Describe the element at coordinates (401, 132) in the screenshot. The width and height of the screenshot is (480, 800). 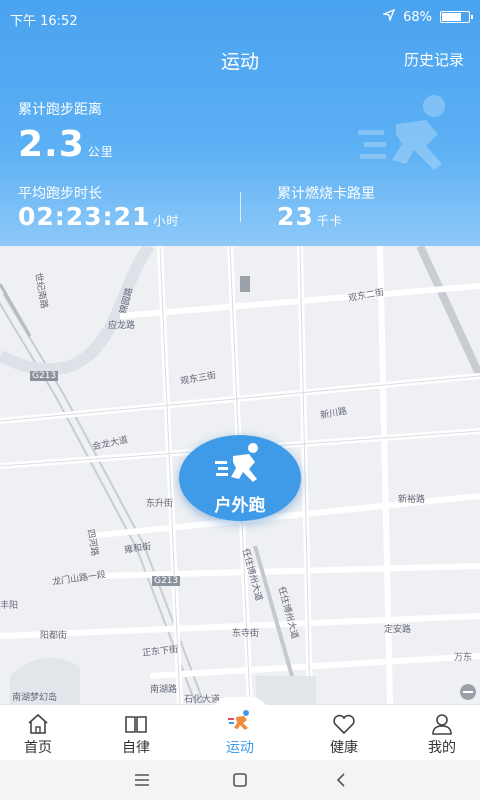
I see `runner-watermark-icon` at that location.